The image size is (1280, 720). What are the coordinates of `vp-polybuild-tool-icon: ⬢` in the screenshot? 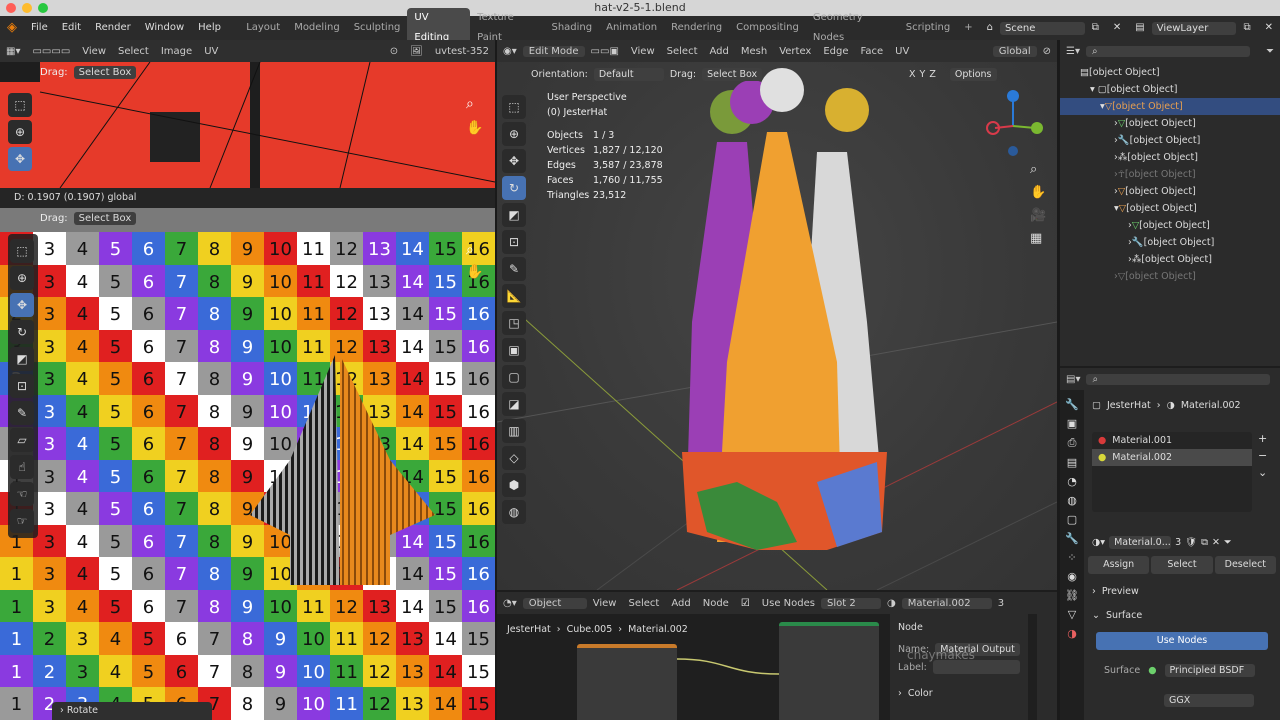 It's located at (514, 485).